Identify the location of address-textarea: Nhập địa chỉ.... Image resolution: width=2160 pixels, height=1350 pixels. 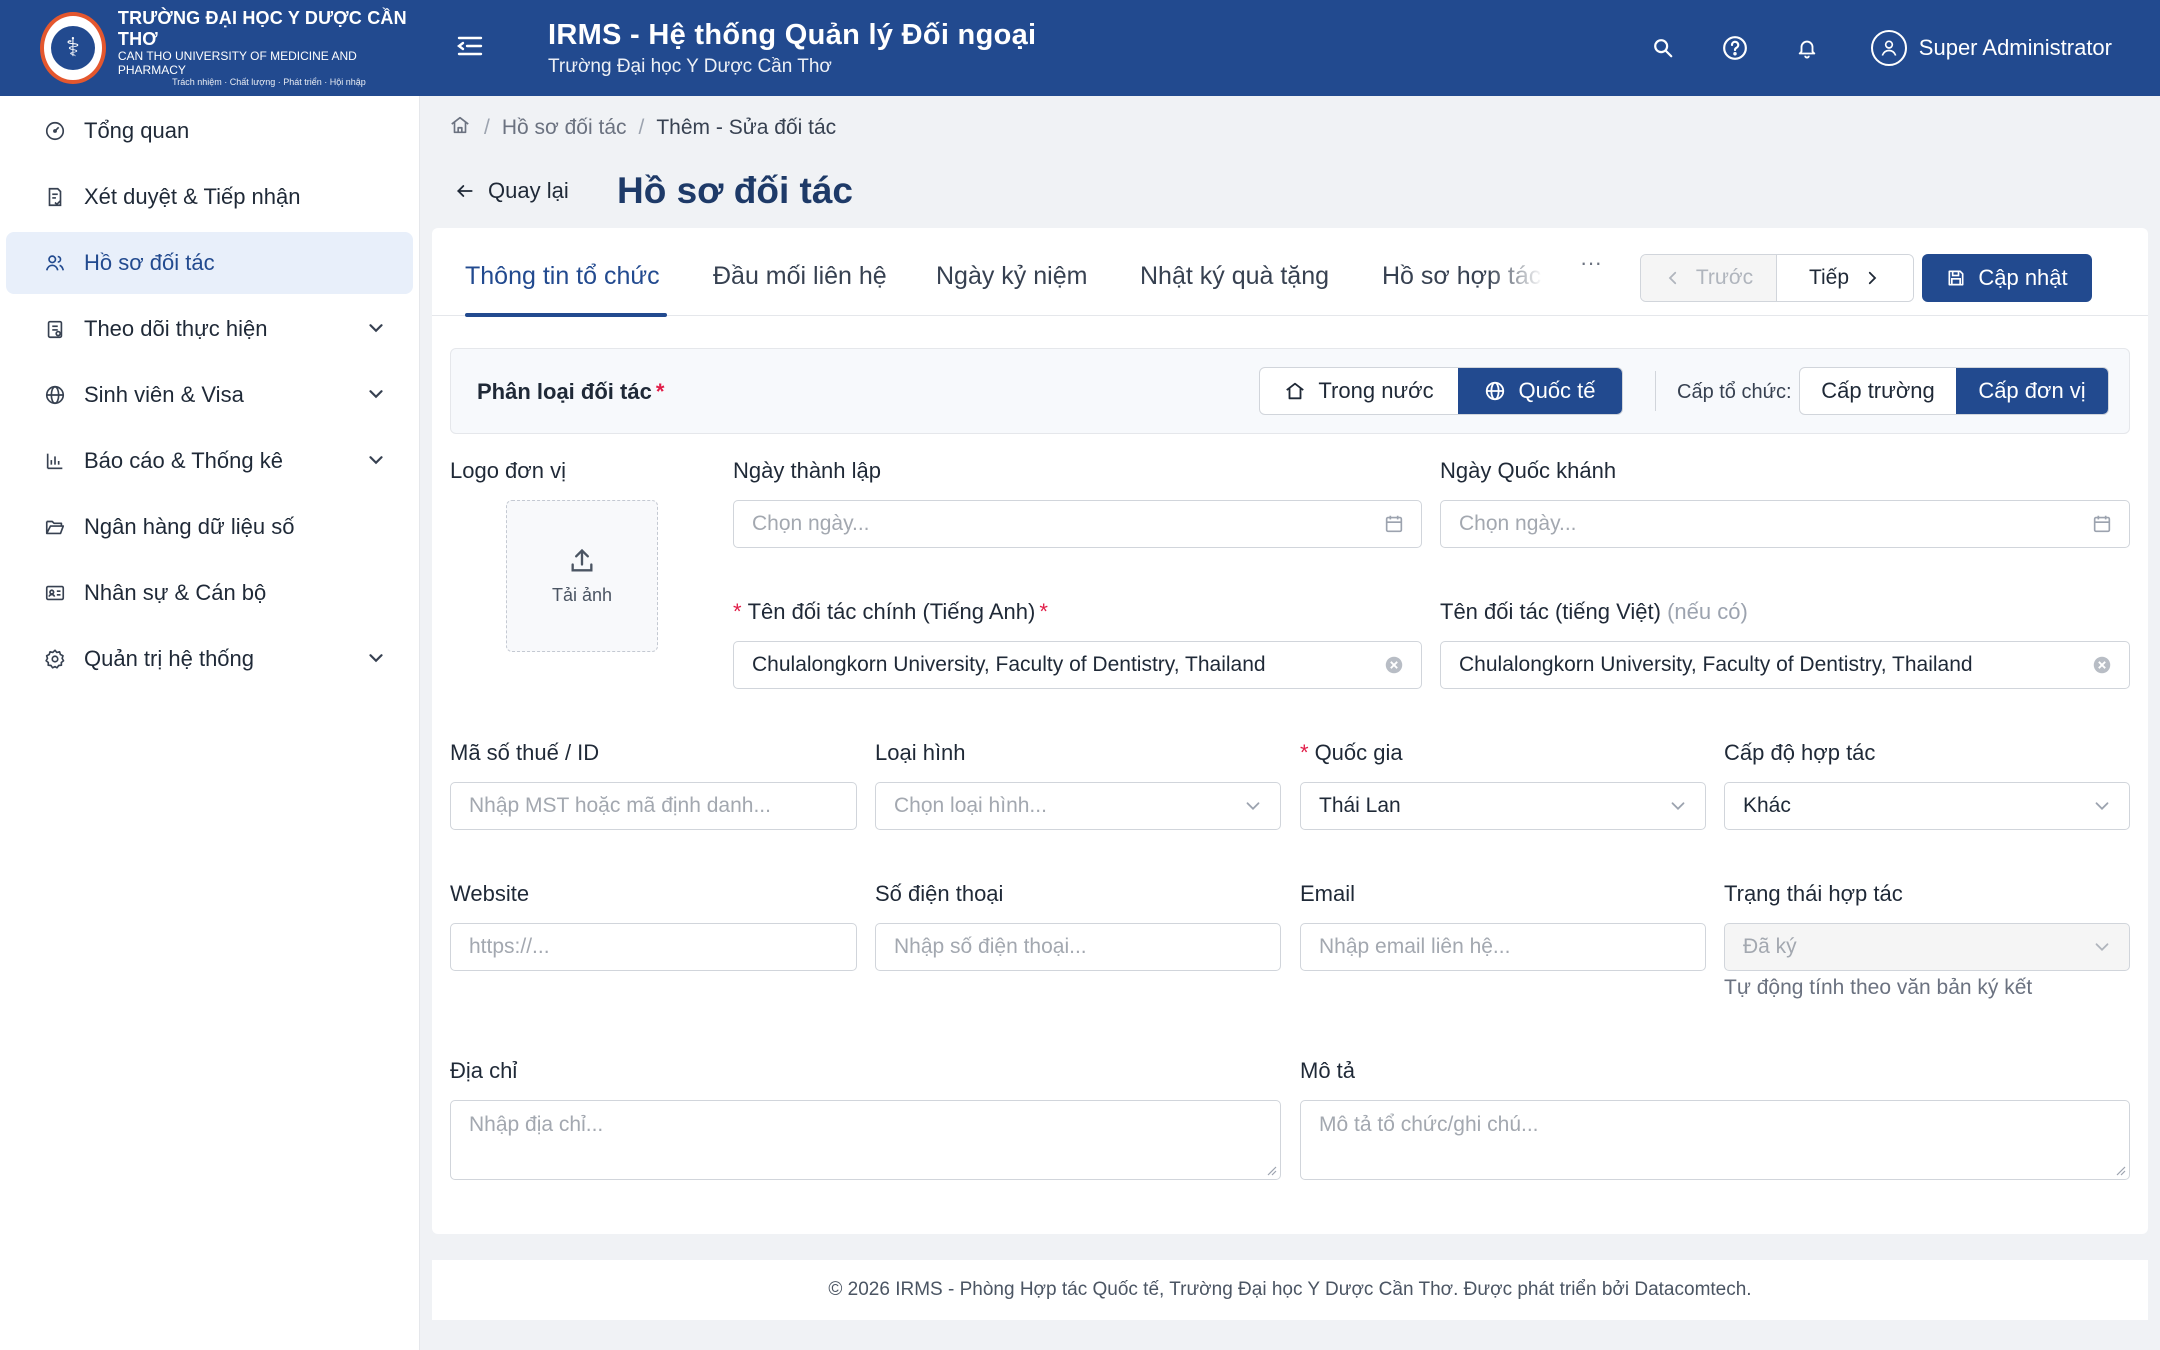
(865, 1140).